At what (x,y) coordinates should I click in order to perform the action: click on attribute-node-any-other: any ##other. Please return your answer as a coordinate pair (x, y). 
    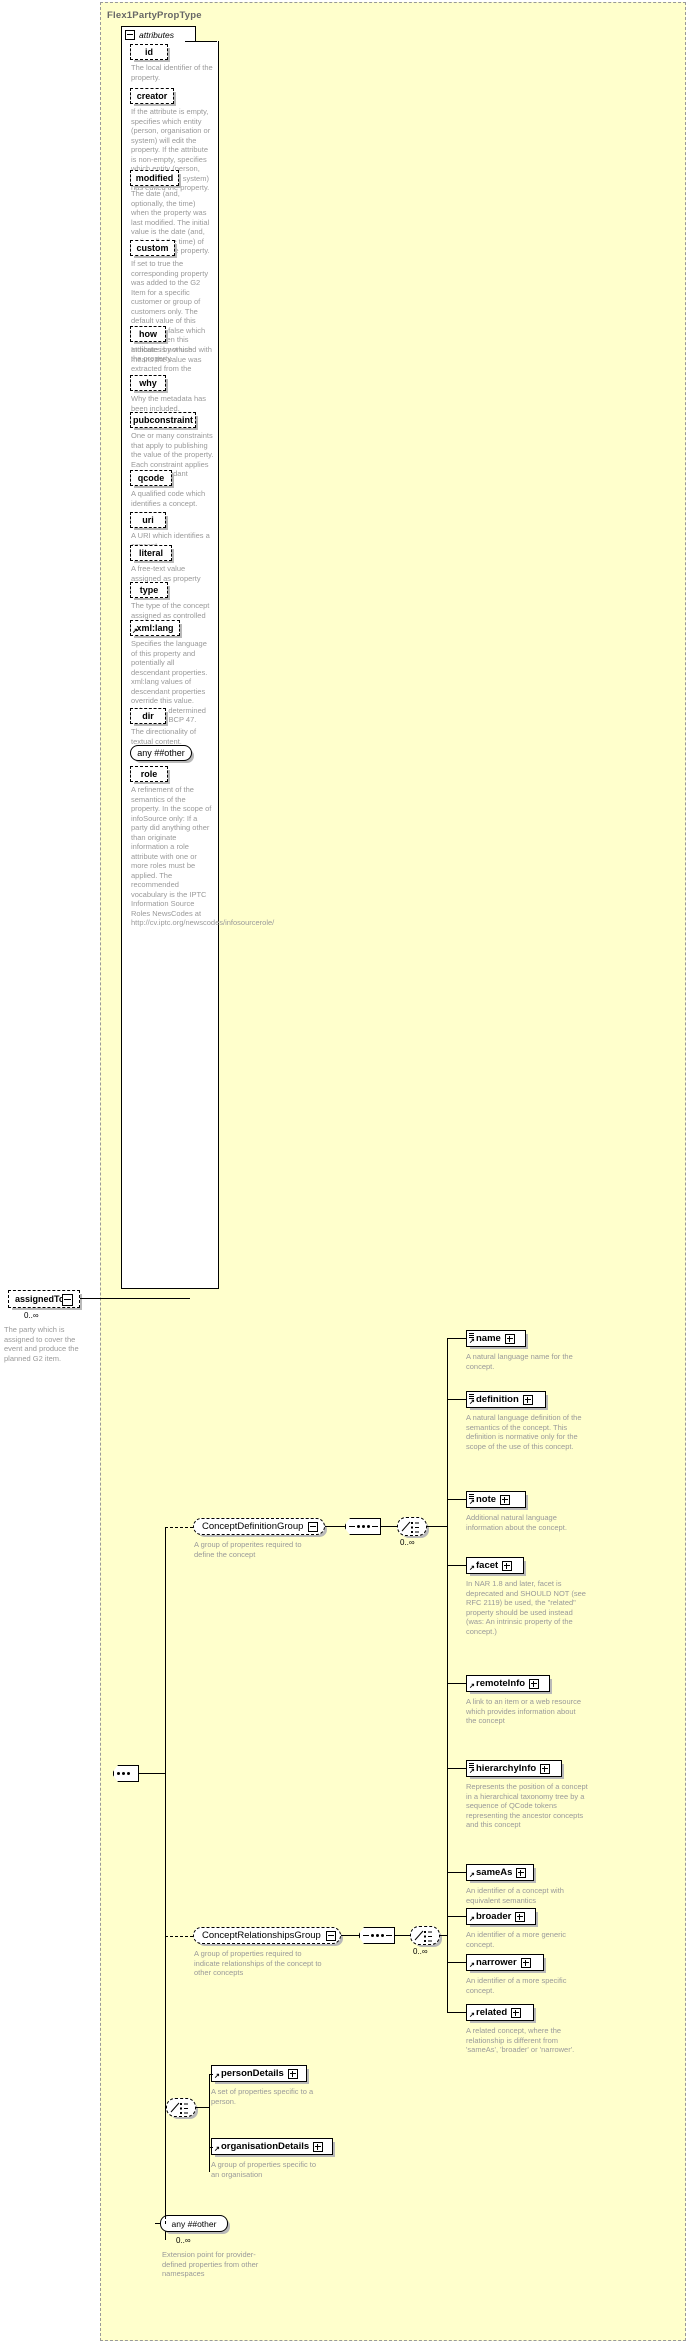
    Looking at the image, I should click on (161, 753).